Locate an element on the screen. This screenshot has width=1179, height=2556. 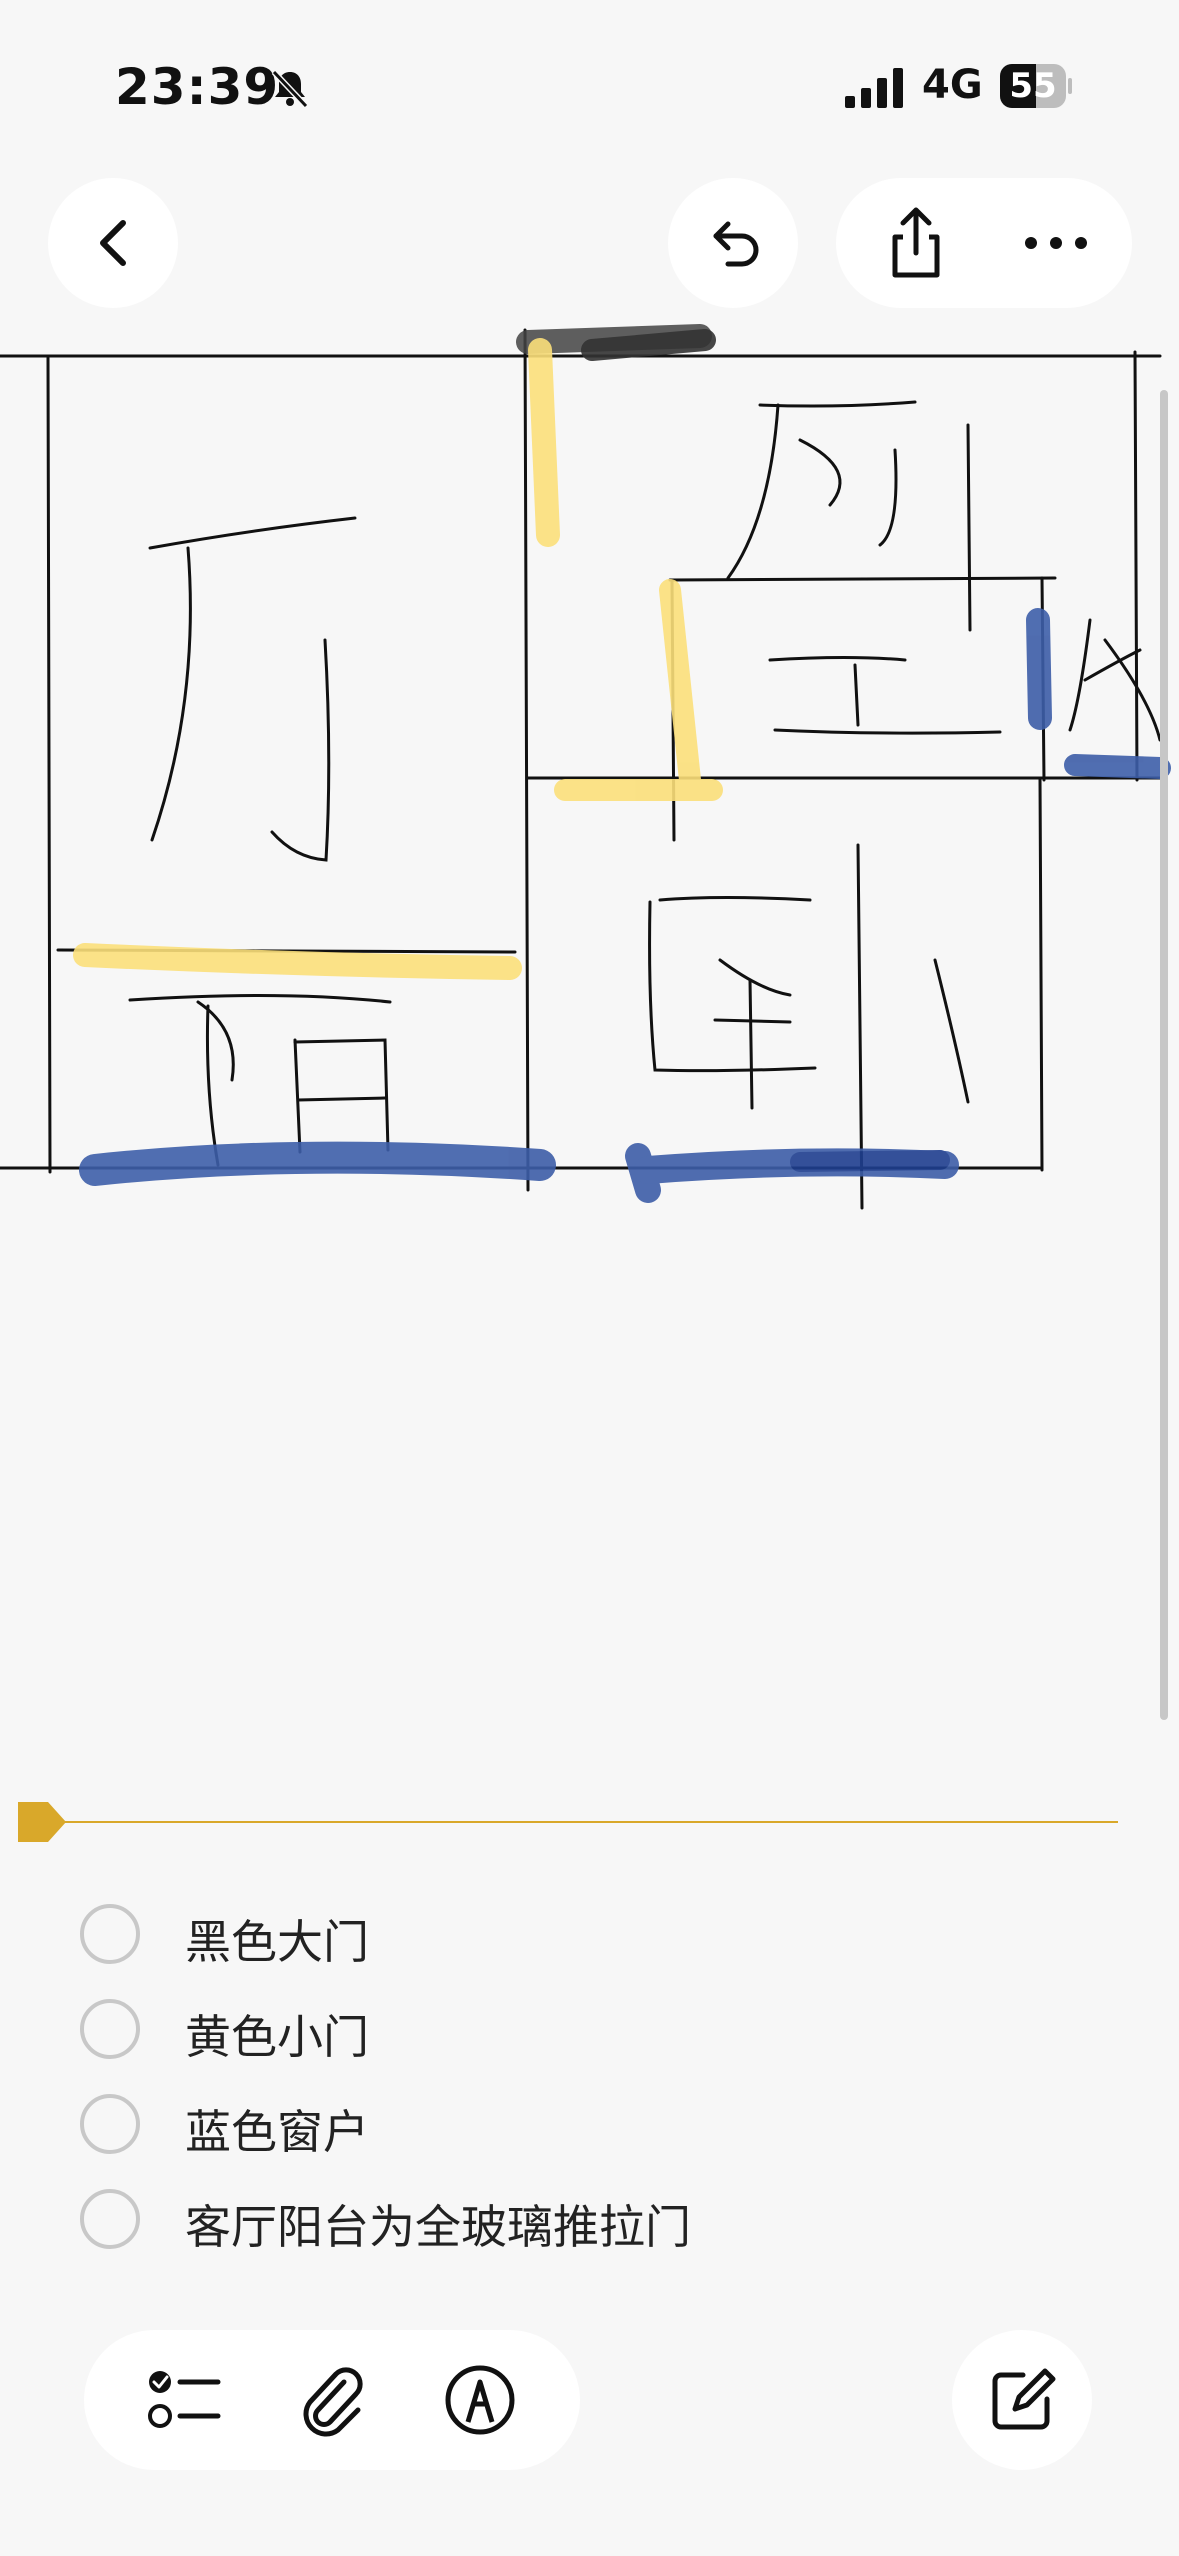
compose-icon is located at coordinates (1024, 2399).